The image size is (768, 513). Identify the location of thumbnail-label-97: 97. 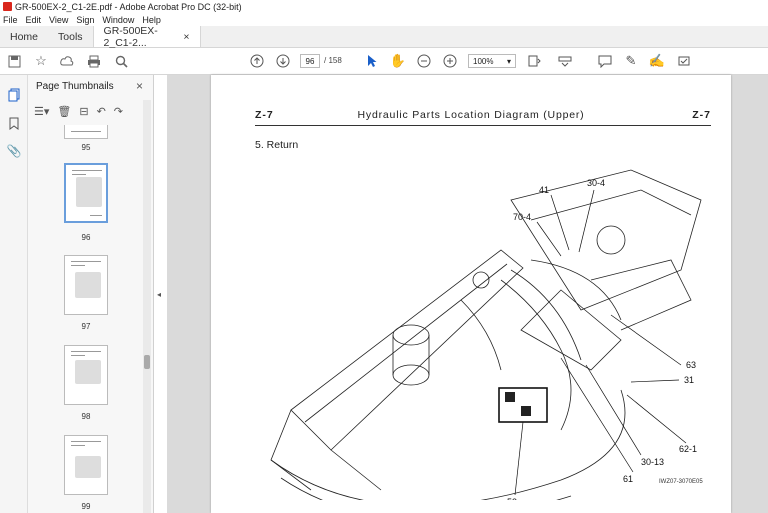
(86, 326).